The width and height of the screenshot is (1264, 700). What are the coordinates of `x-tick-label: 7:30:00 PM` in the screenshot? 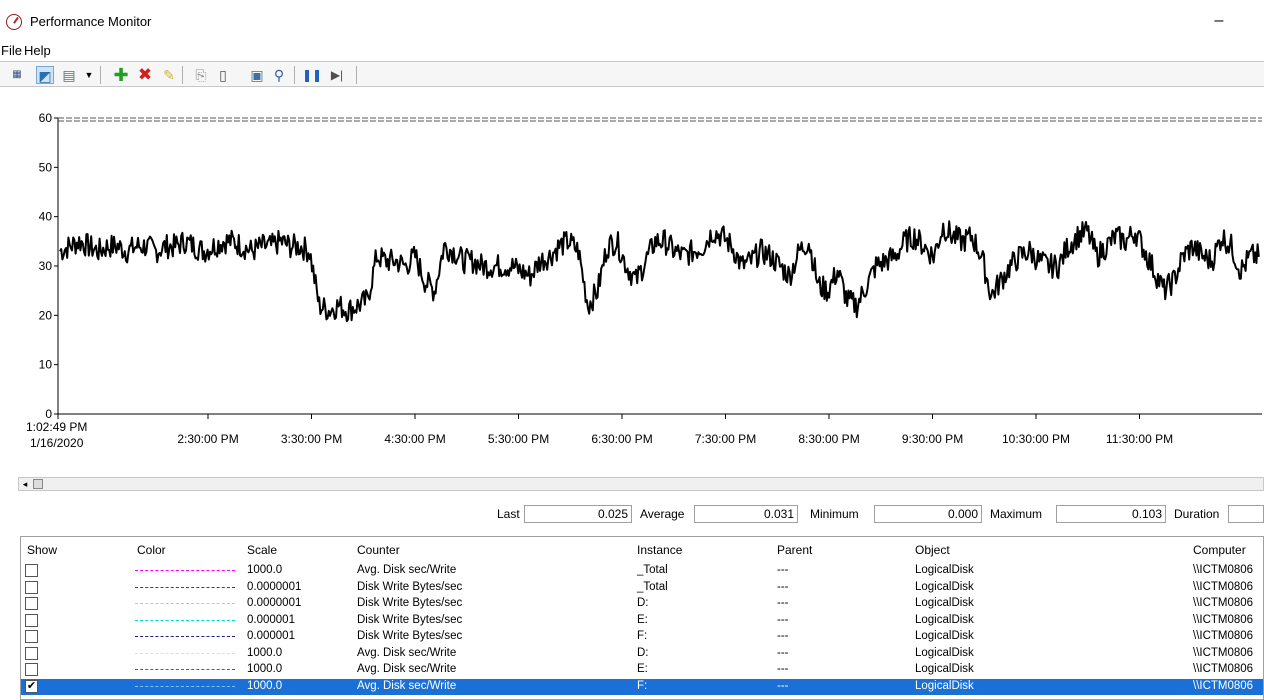 It's located at (725, 439).